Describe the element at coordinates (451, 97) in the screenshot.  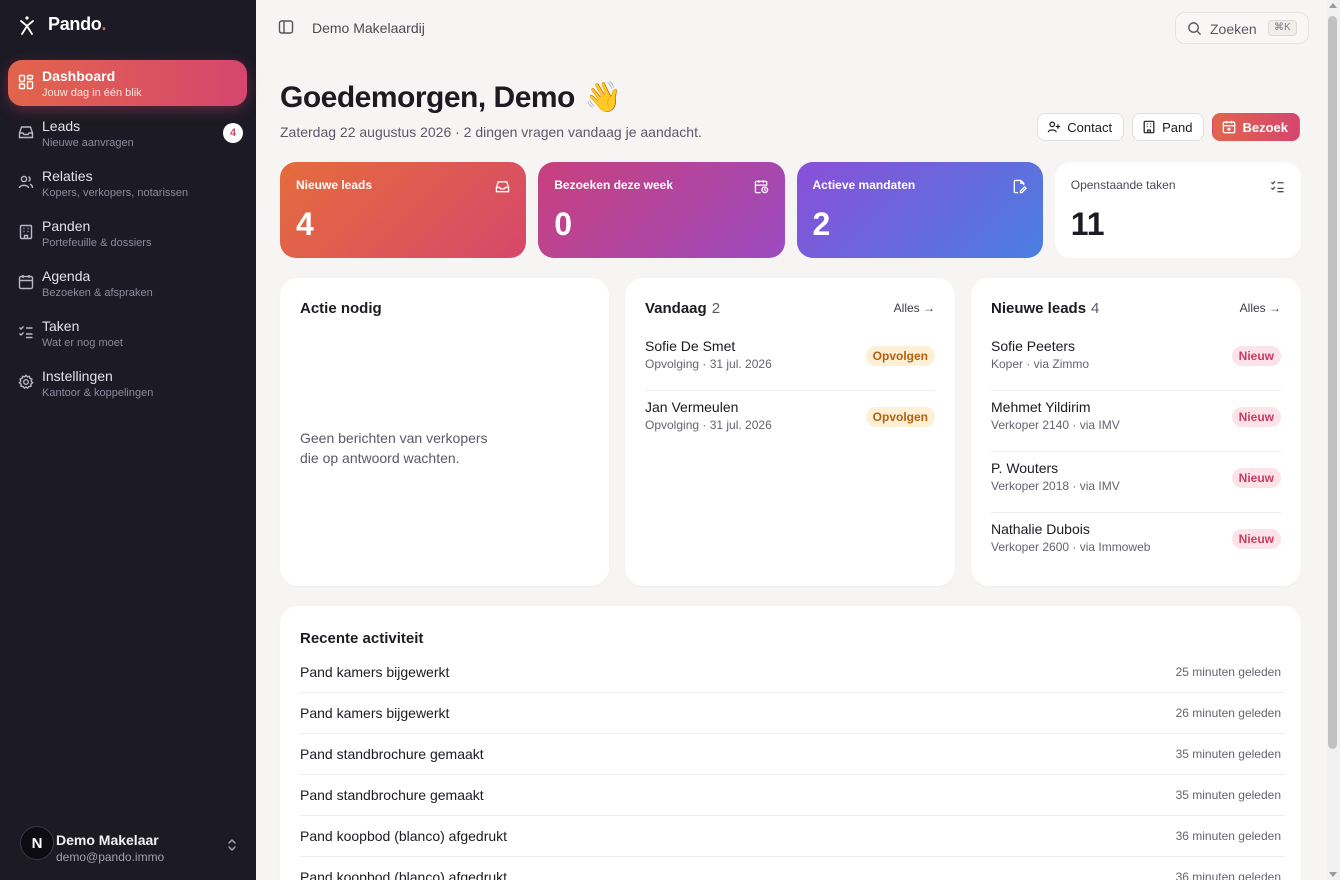
I see `page-title: Goedemorgen, Demo 👋` at that location.